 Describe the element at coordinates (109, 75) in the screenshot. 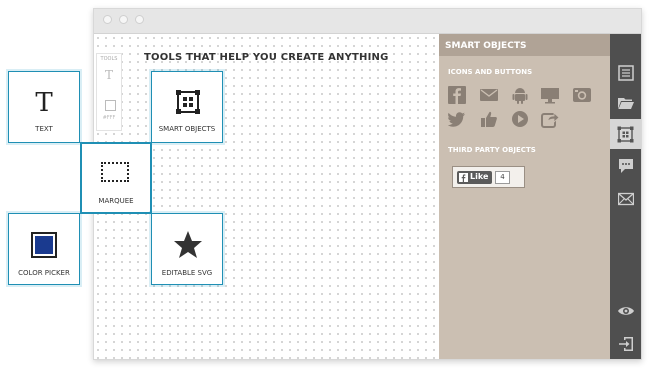

I see `tools-bar-text-tool: T` at that location.